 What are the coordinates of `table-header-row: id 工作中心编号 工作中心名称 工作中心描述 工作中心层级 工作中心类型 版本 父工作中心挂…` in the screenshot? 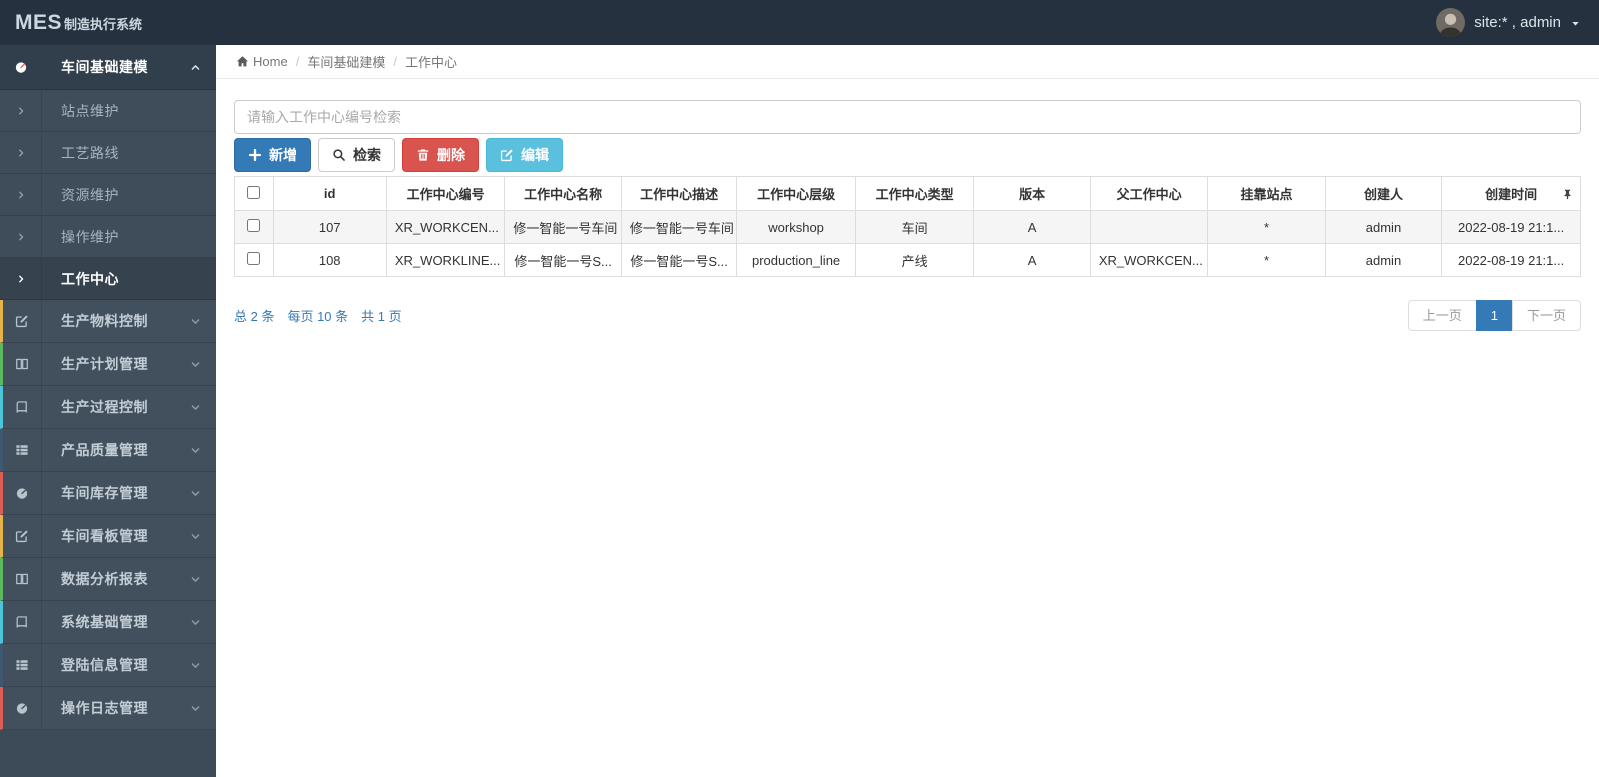 It's located at (907, 193).